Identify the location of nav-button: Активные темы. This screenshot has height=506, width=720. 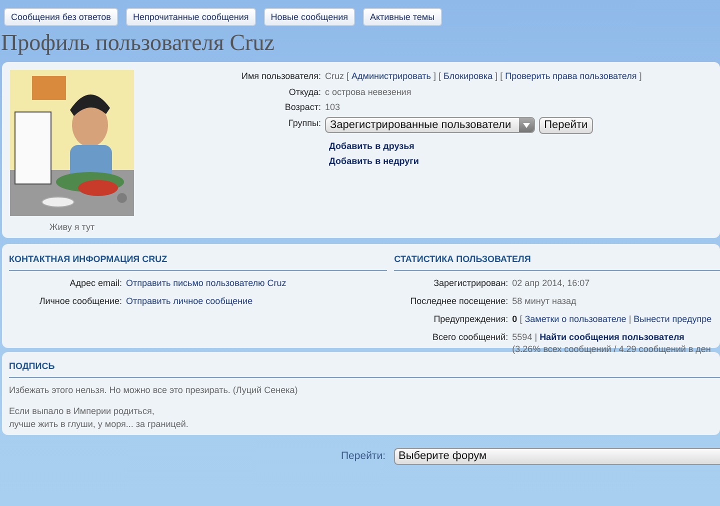
(402, 17).